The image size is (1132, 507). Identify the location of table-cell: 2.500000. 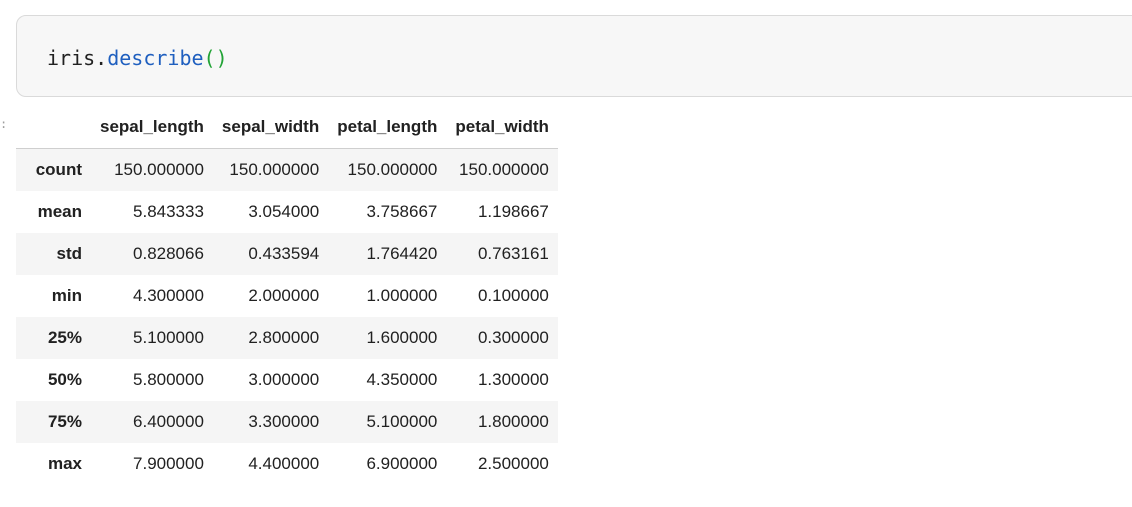
(513, 463).